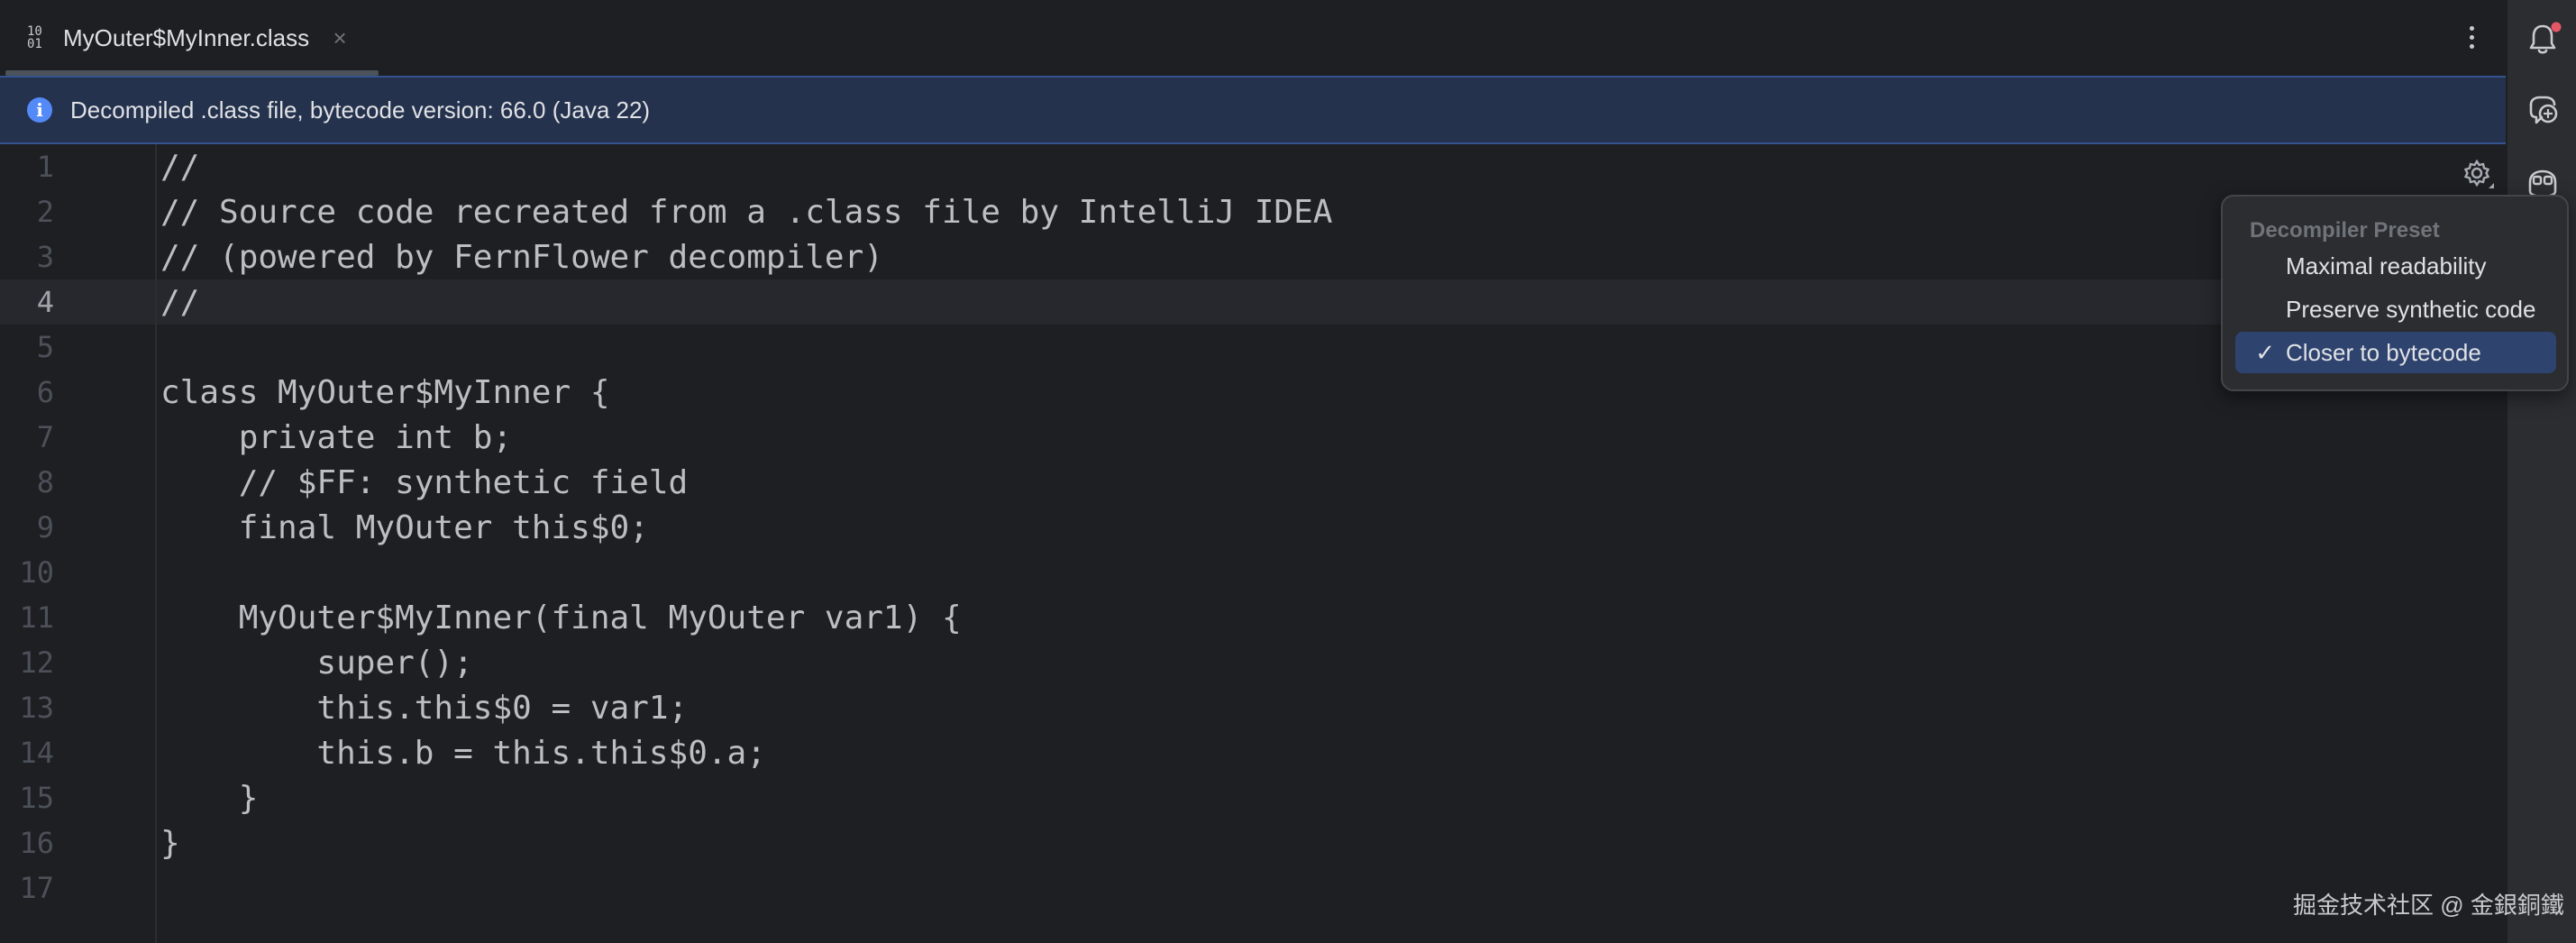  I want to click on tab-title: MyOuter$MyInner.class, so click(186, 37).